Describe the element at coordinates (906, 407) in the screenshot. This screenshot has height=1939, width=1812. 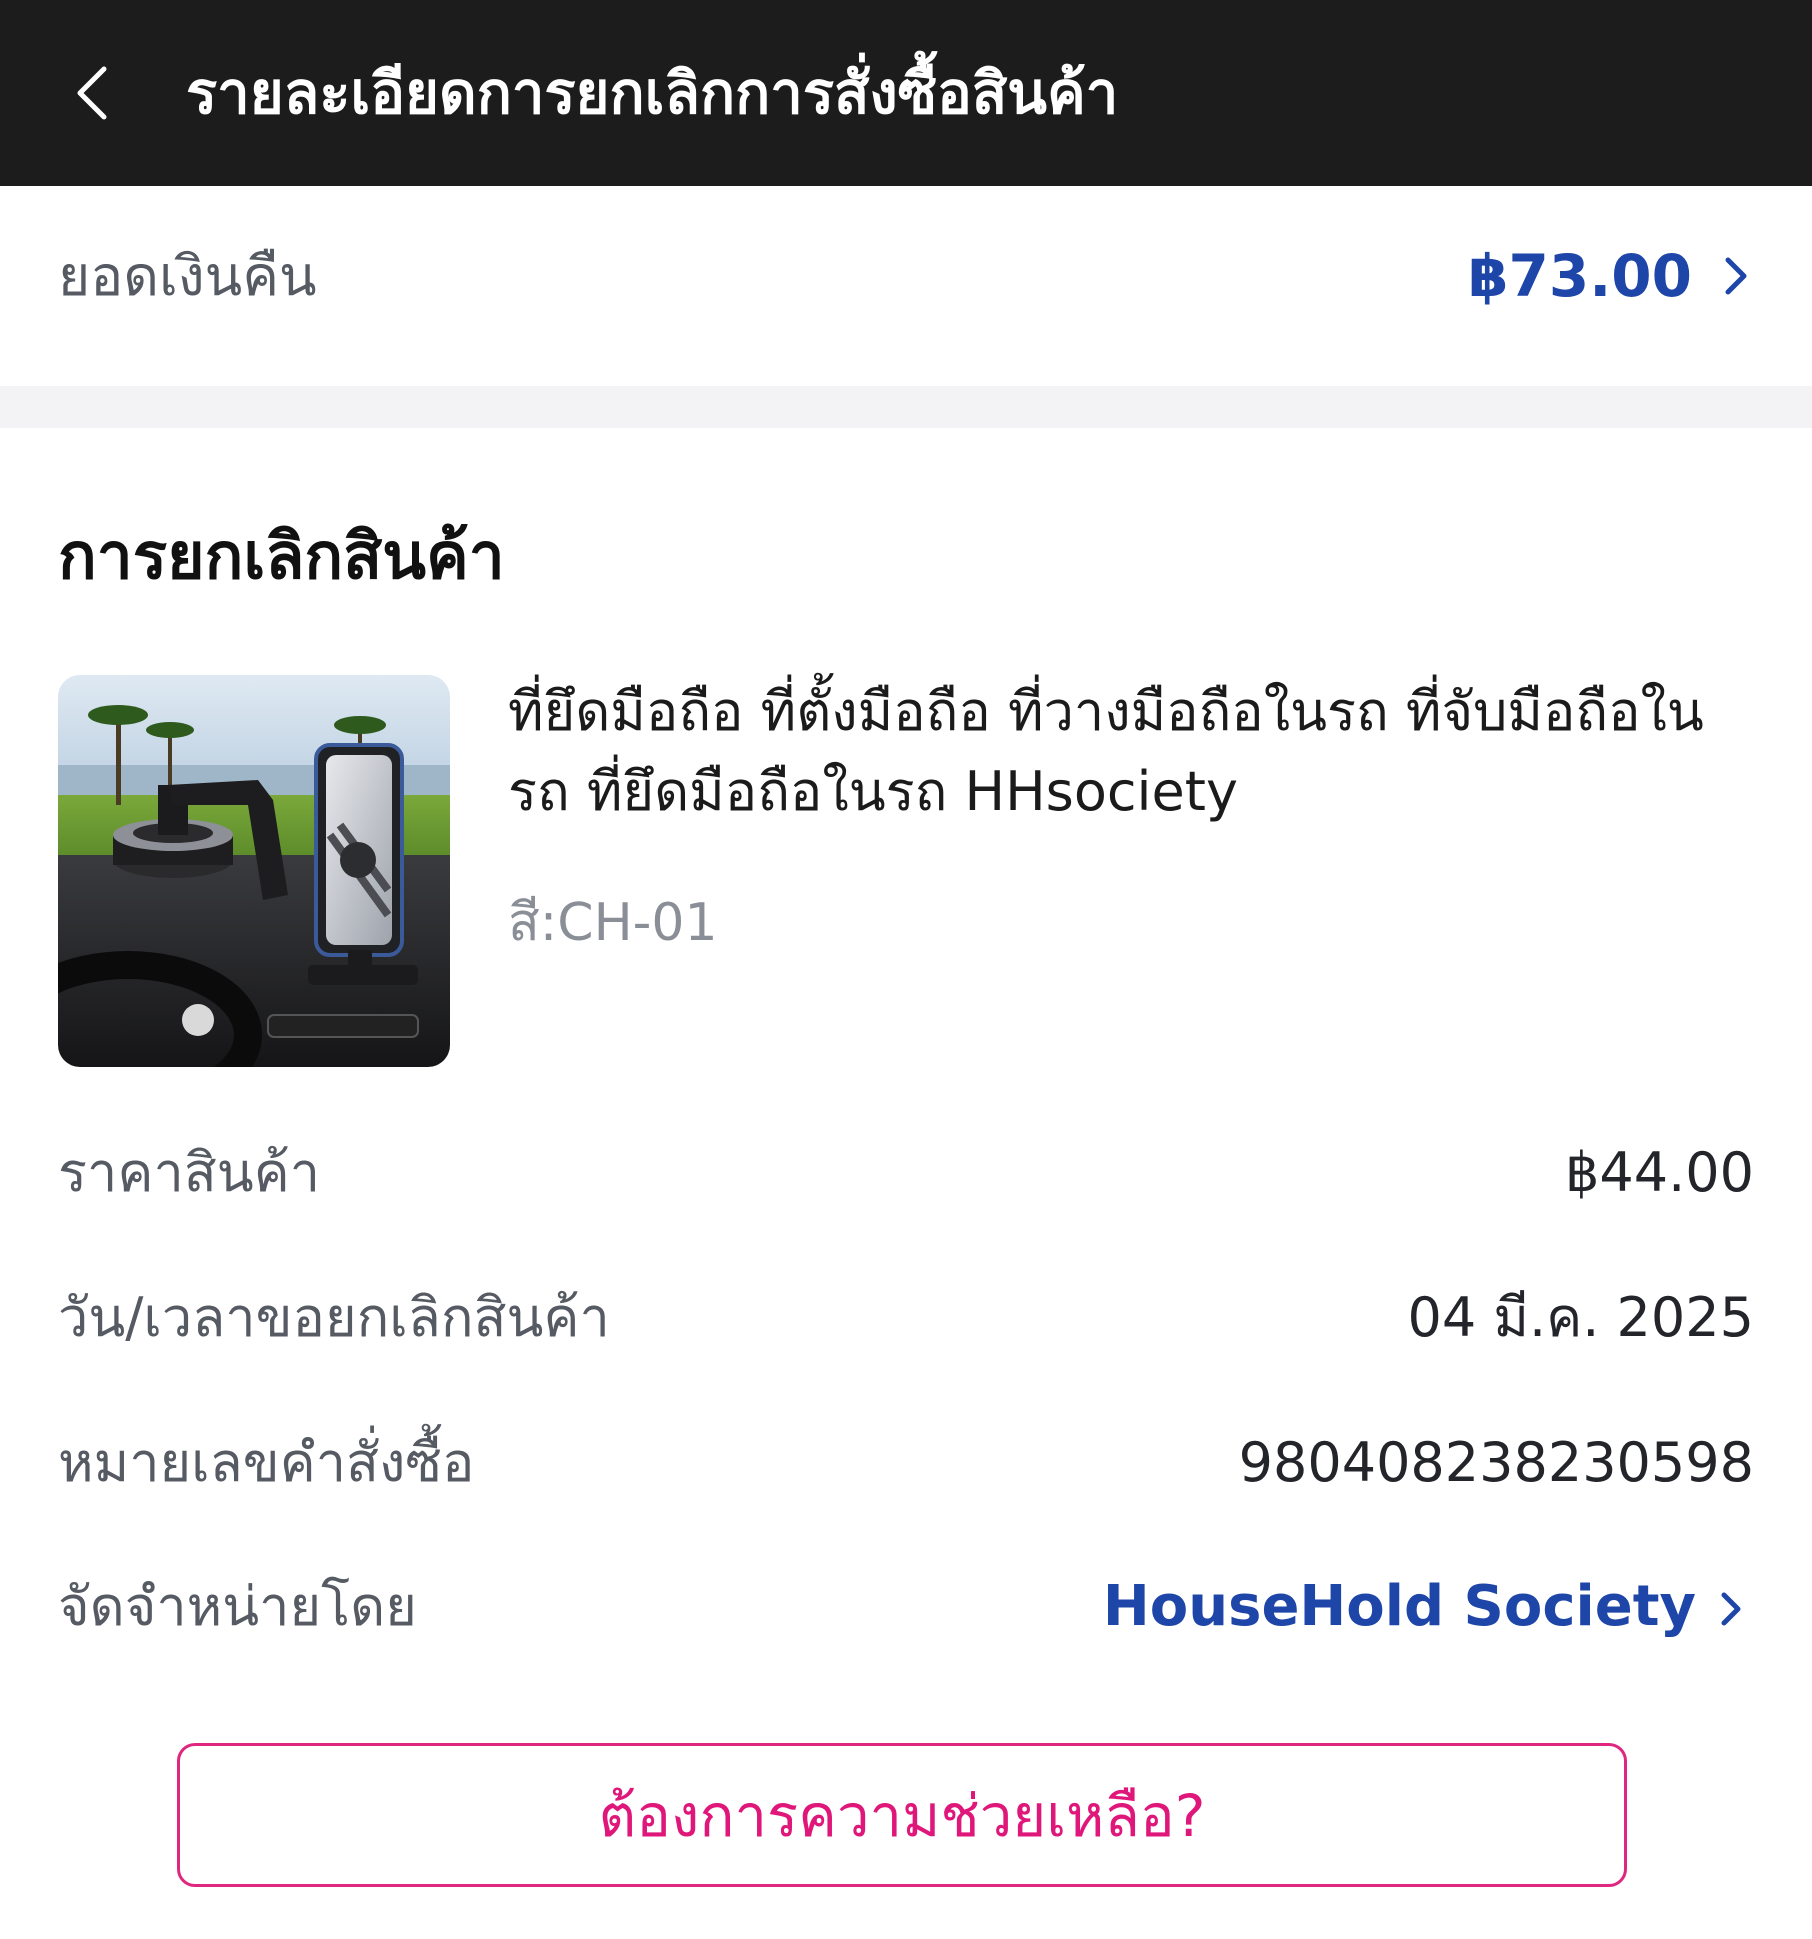
I see `section-divider` at that location.